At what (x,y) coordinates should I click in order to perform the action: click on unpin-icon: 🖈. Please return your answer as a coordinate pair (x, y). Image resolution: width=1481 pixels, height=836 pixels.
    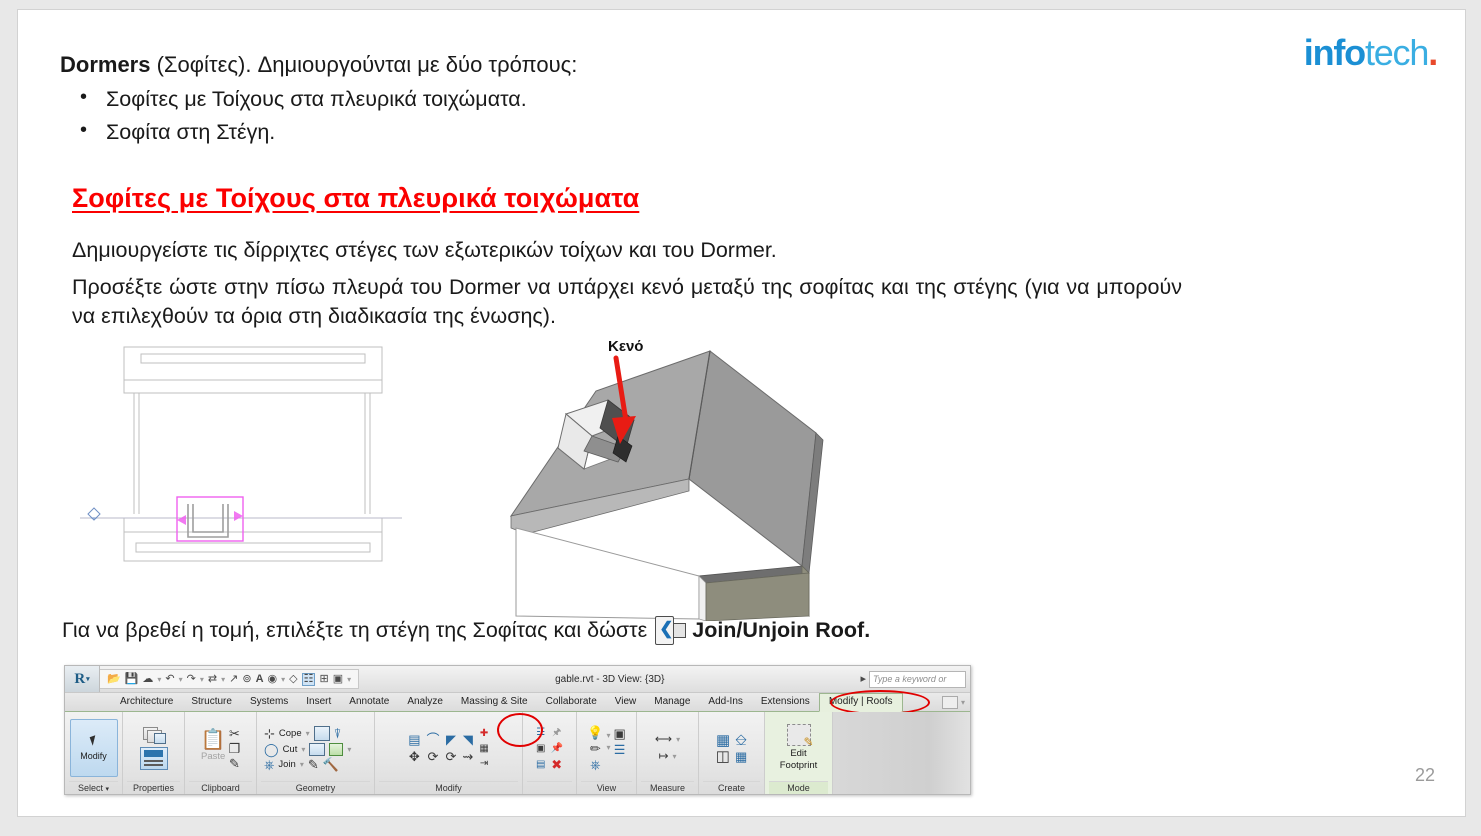
    Looking at the image, I should click on (556, 732).